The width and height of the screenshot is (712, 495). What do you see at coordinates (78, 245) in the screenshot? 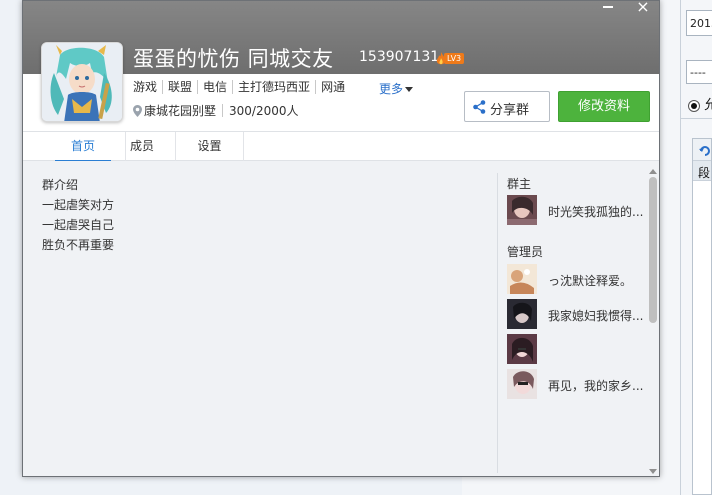
I see `intro-line: 胜负不再重要` at bounding box center [78, 245].